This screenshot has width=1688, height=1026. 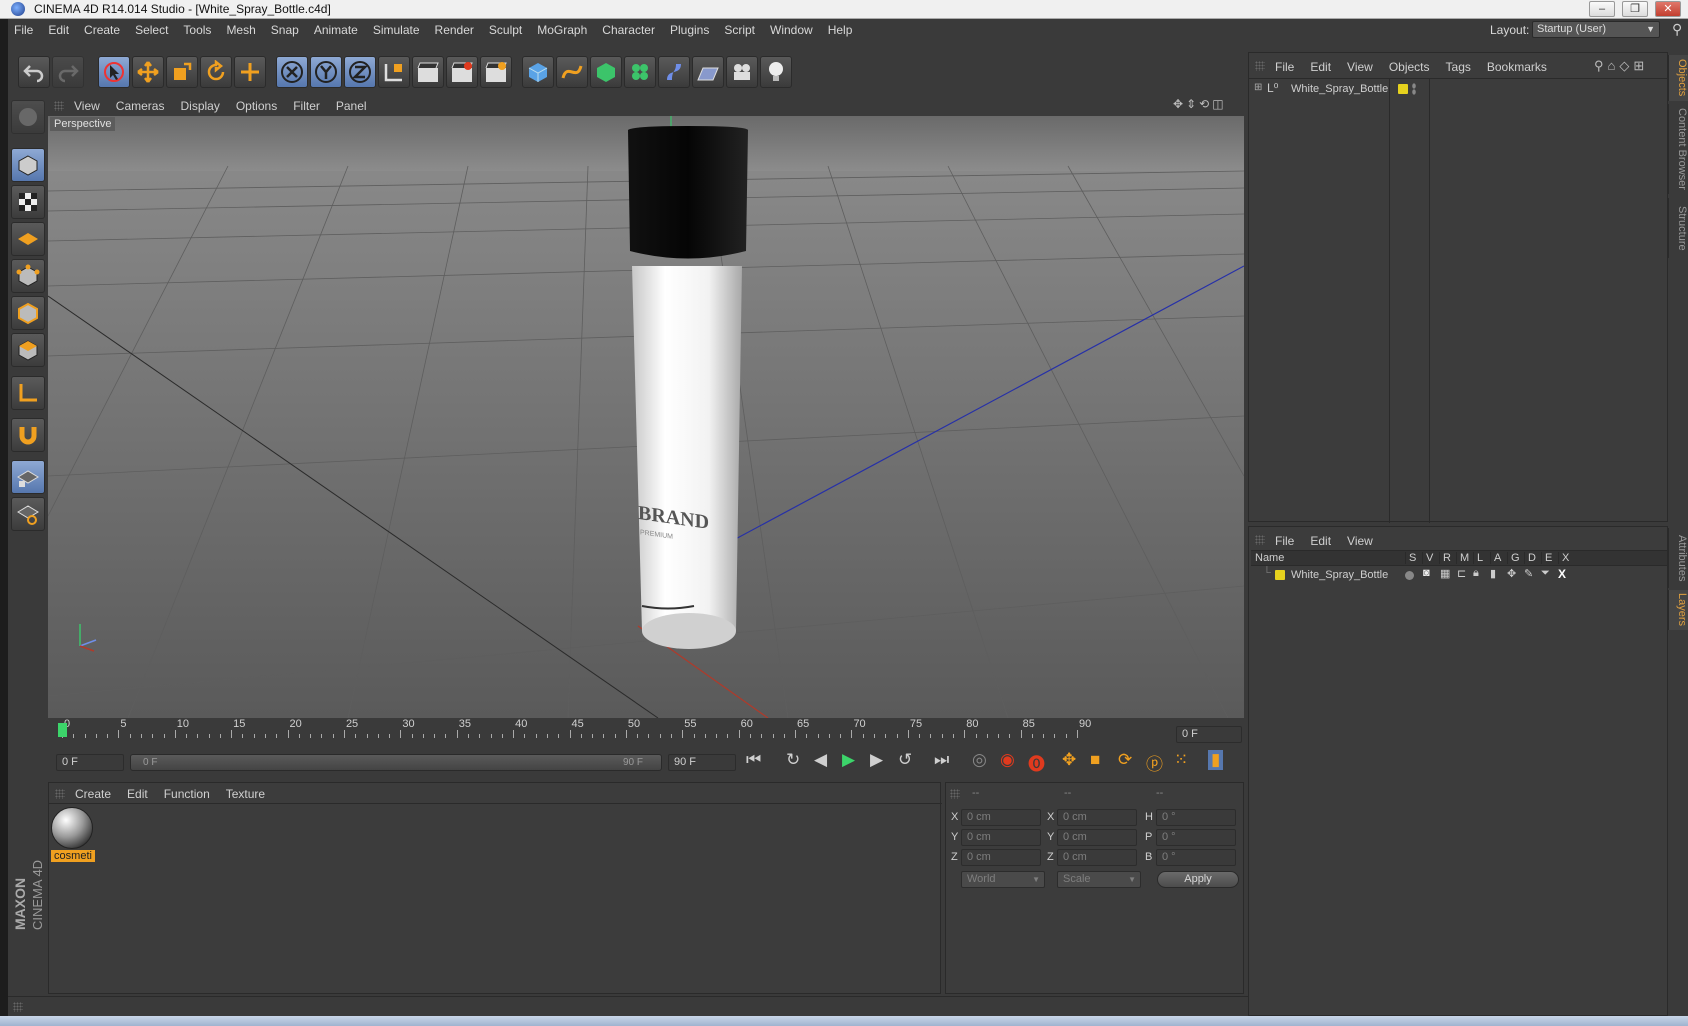 I want to click on objects-grip, so click(x=1260, y=66).